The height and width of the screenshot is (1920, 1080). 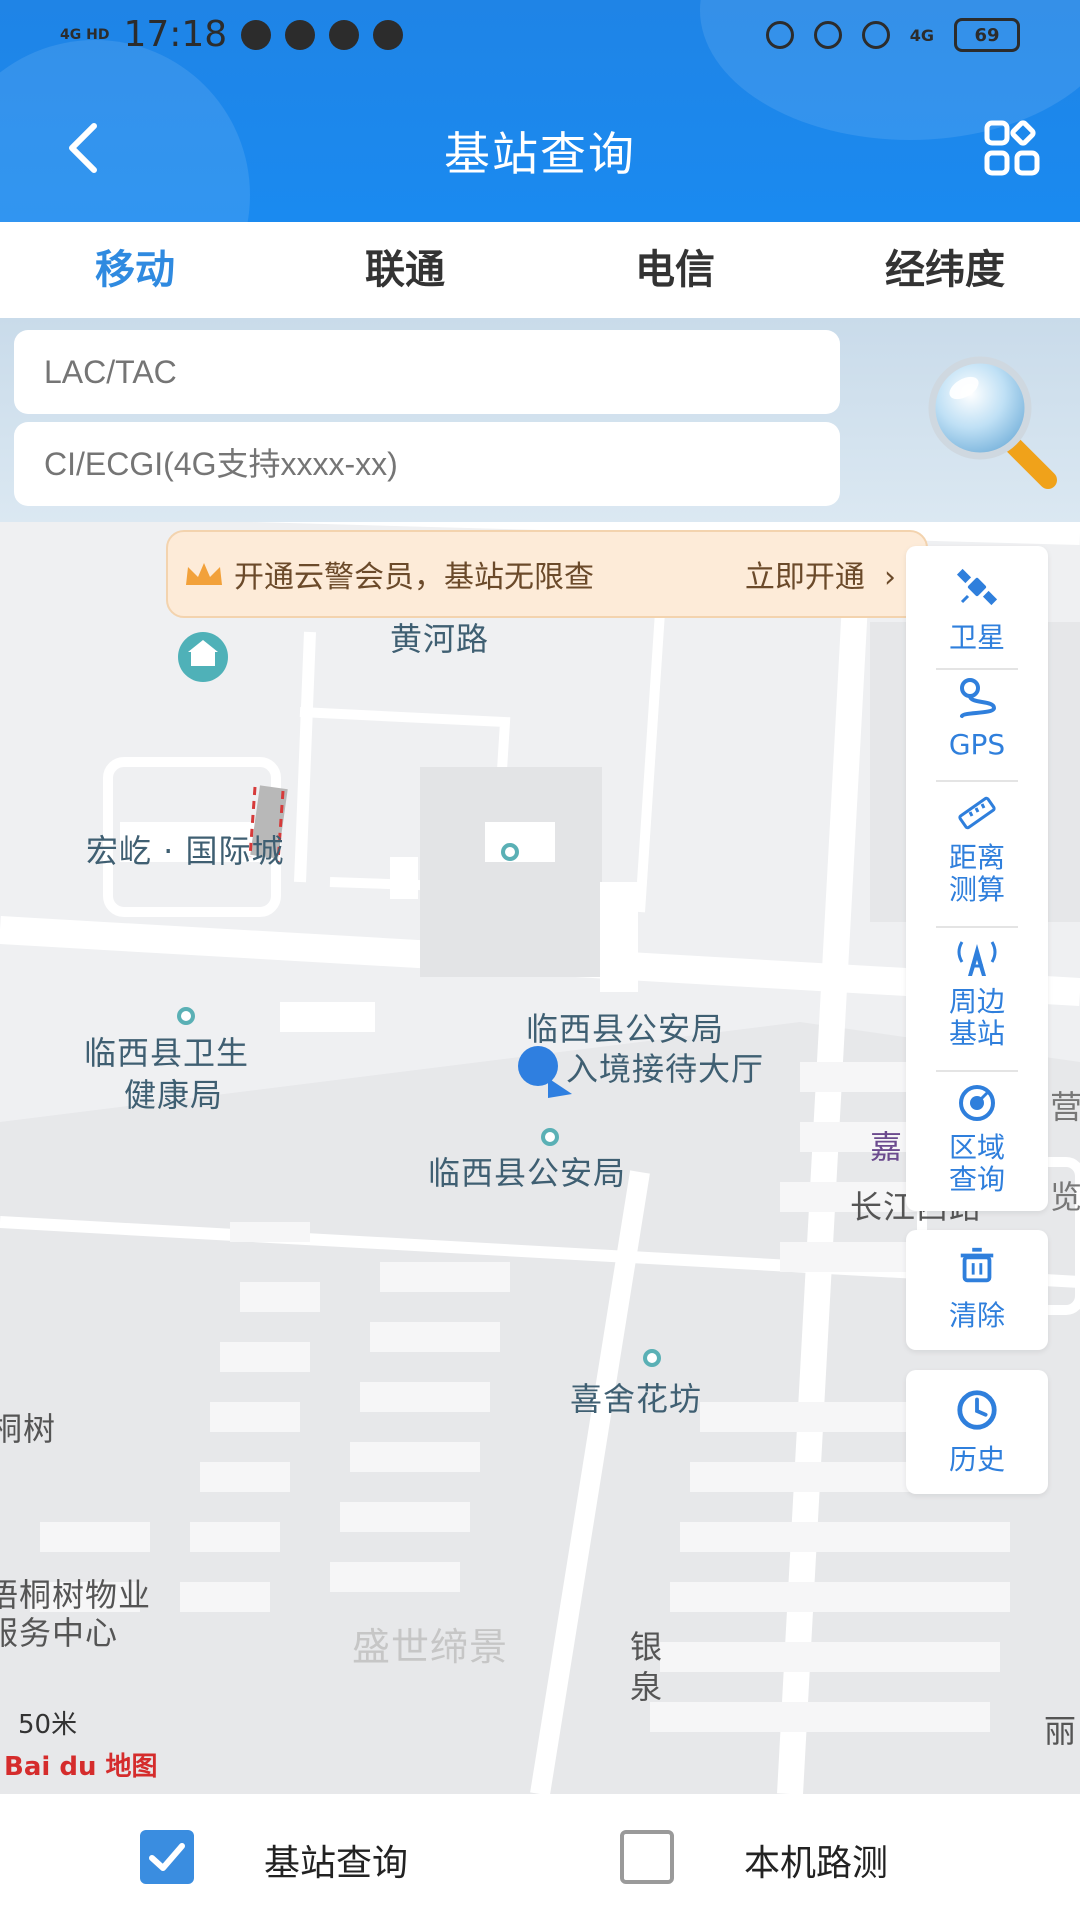 What do you see at coordinates (388, 34) in the screenshot?
I see `chat-icon` at bounding box center [388, 34].